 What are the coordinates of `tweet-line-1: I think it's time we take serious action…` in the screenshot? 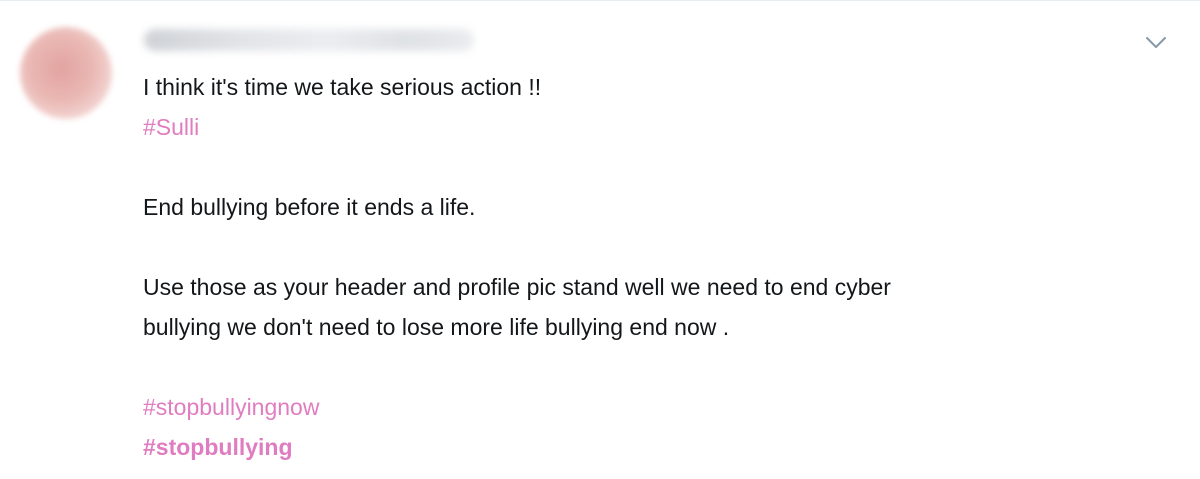 It's located at (342, 87).